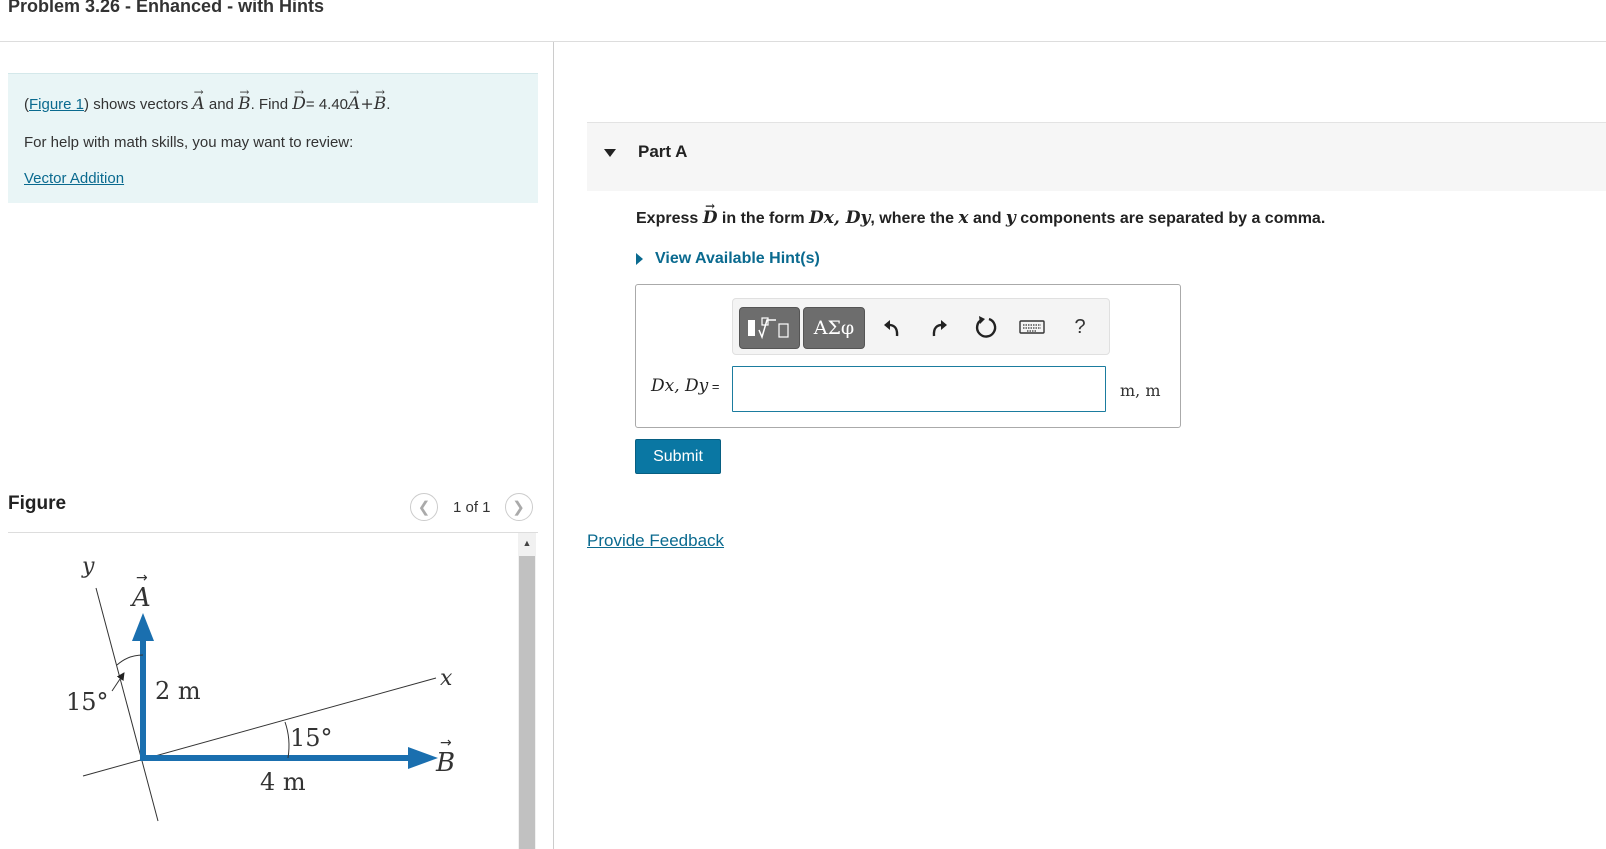  What do you see at coordinates (446, 678) in the screenshot?
I see `x-axis-label: x` at bounding box center [446, 678].